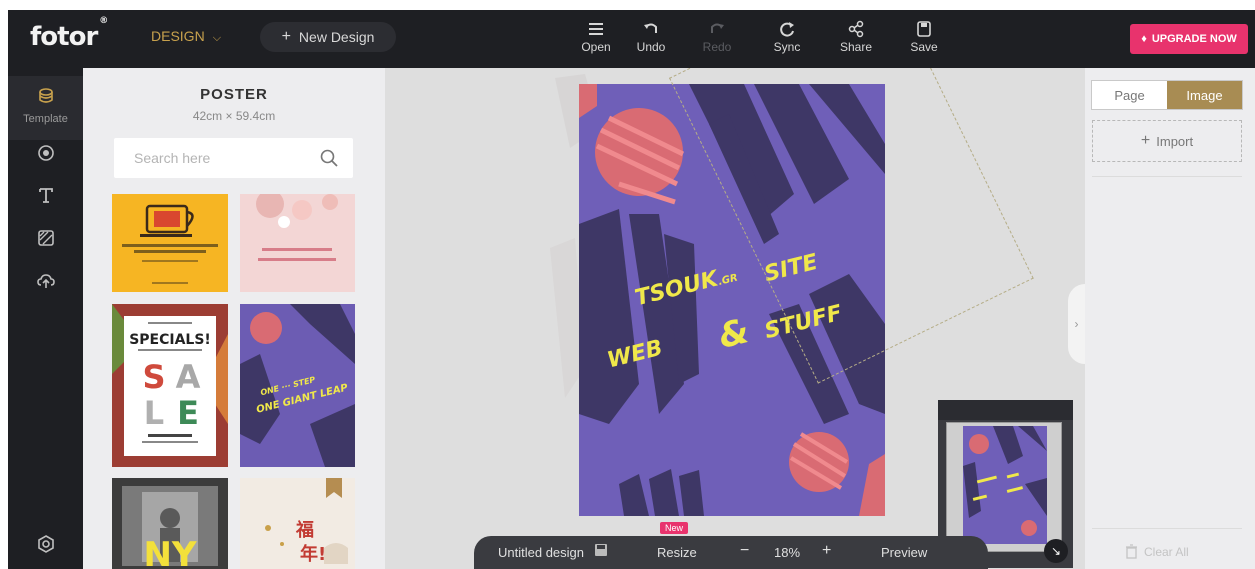 Image resolution: width=1255 pixels, height=569 pixels. I want to click on save-label: Save, so click(924, 47).